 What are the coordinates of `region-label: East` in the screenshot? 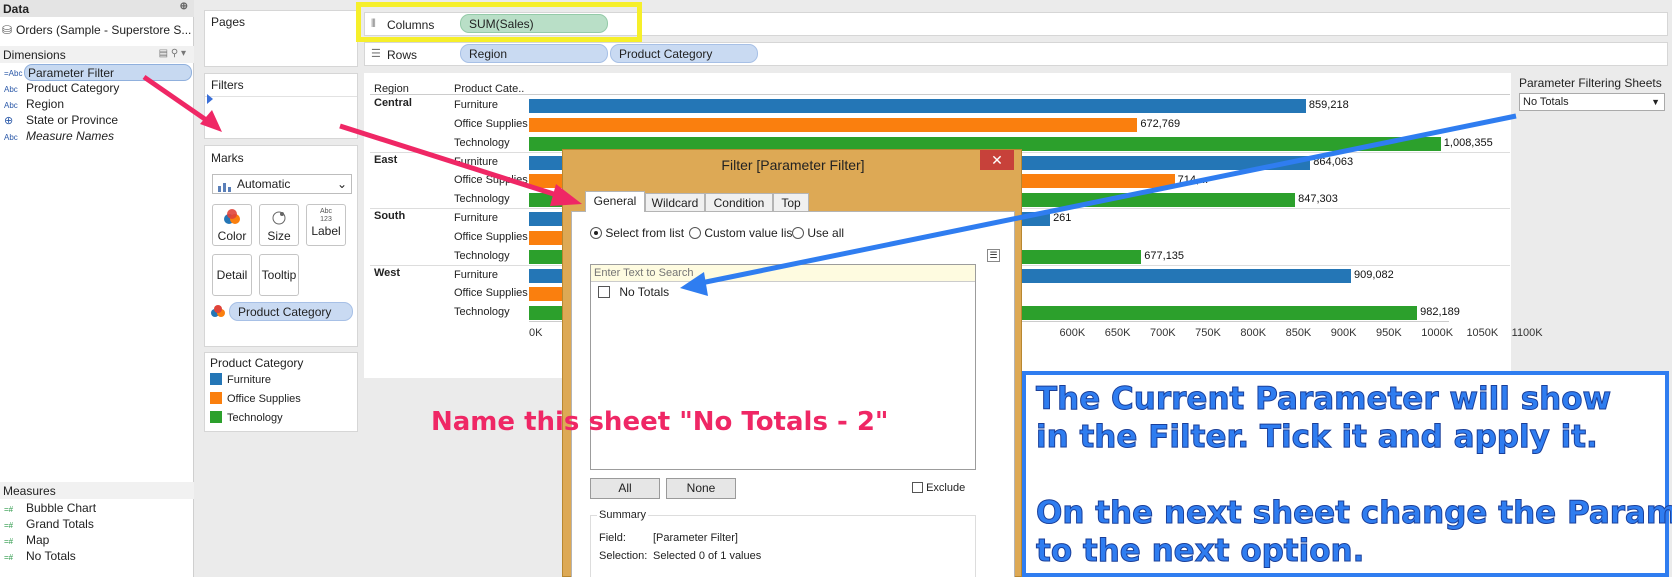 It's located at (386, 159).